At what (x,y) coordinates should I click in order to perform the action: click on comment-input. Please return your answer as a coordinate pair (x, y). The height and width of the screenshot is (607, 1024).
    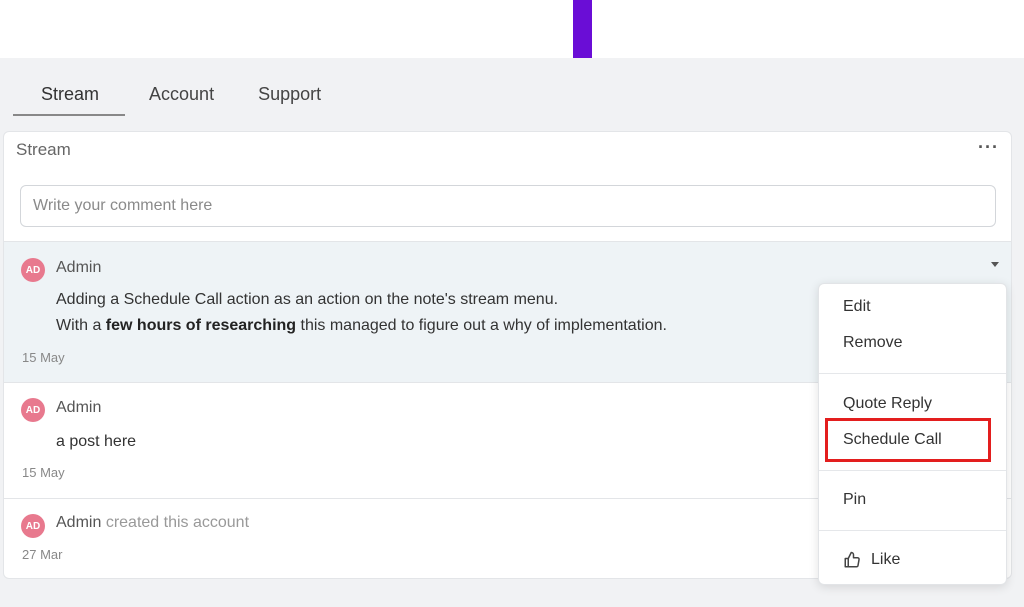
    Looking at the image, I should click on (508, 206).